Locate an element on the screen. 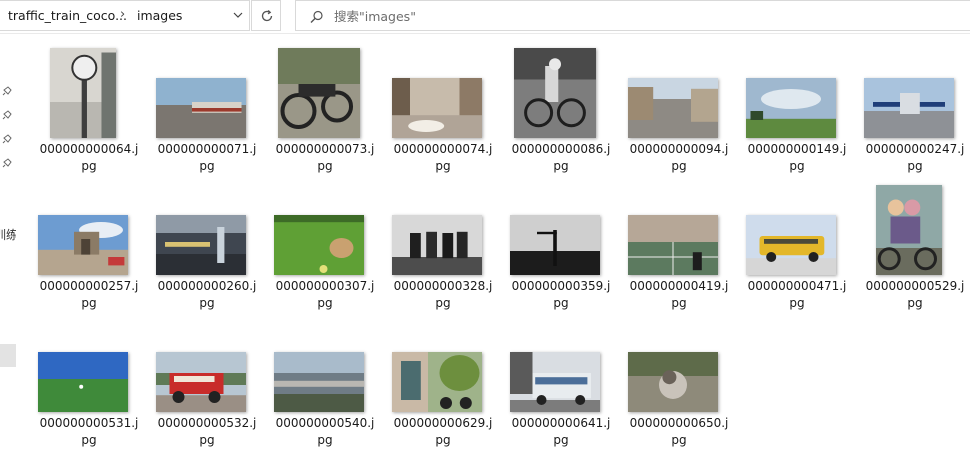 Image resolution: width=970 pixels, height=467 pixels. file-name: 000000000359.j pg is located at coordinates (561, 295).